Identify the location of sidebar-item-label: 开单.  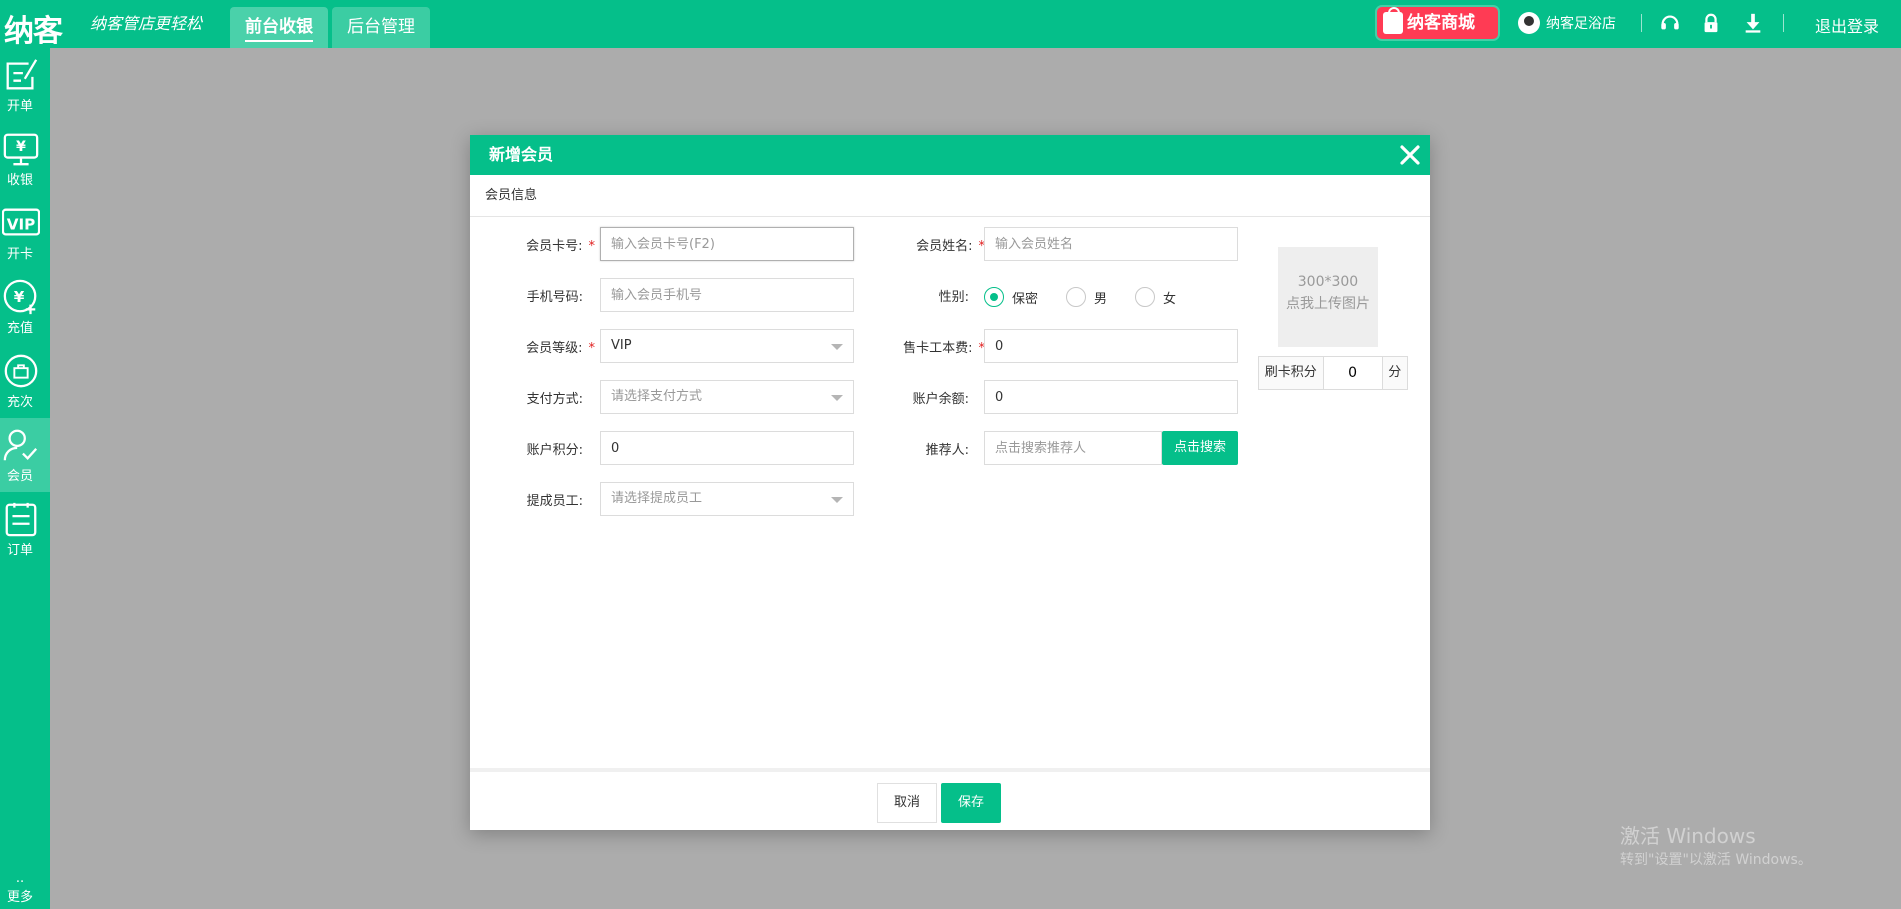
(19, 106).